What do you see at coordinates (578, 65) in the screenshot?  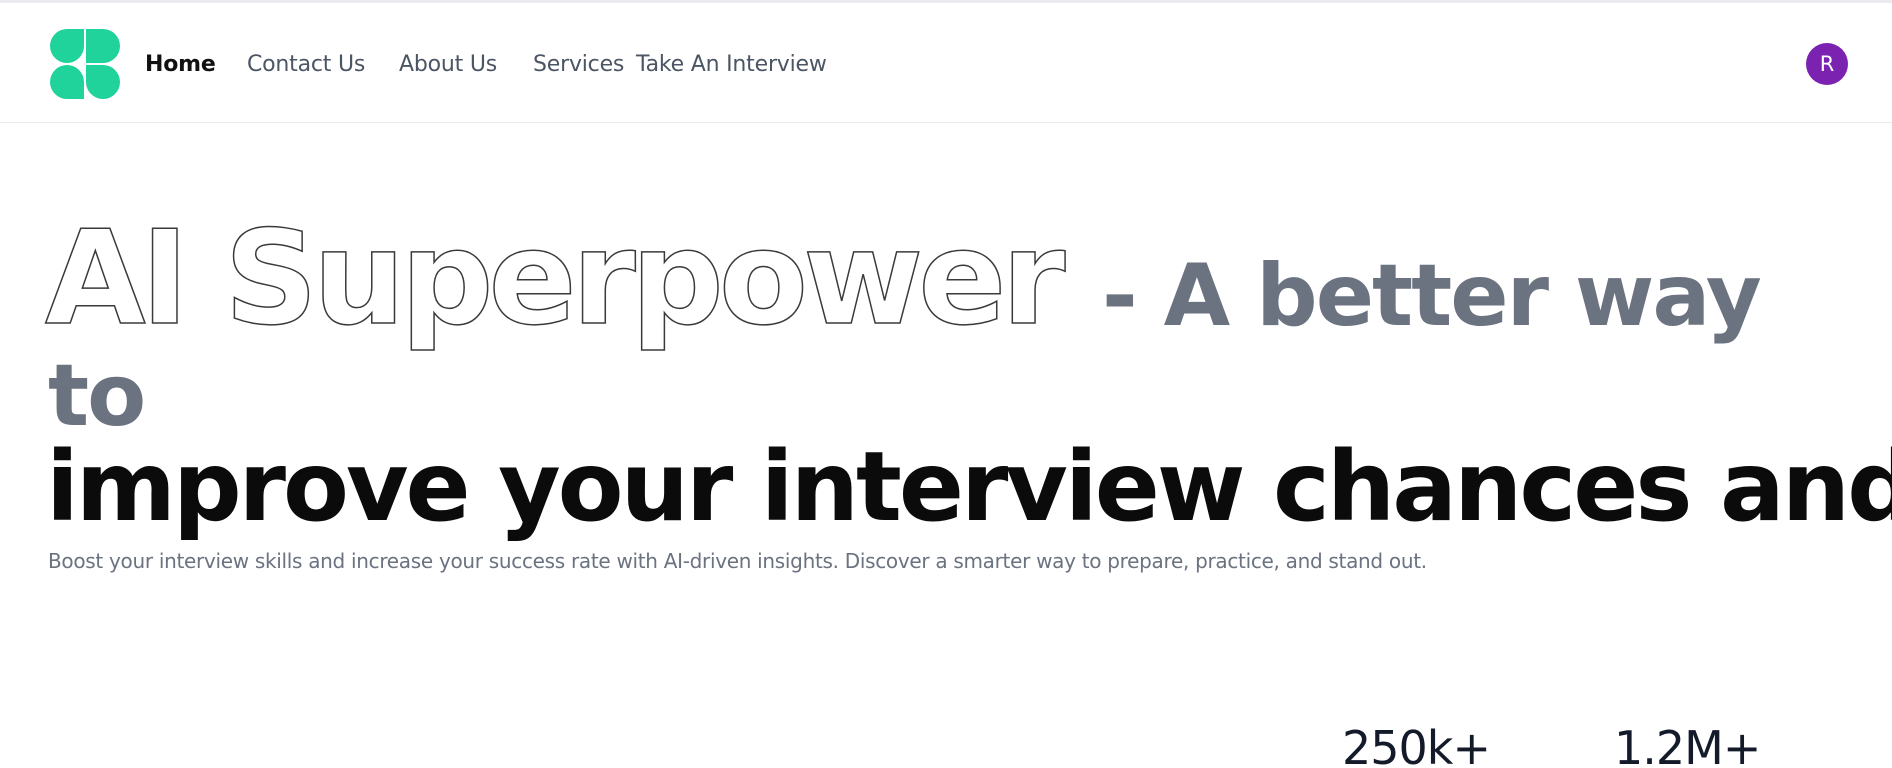 I see `nav-services: Services` at bounding box center [578, 65].